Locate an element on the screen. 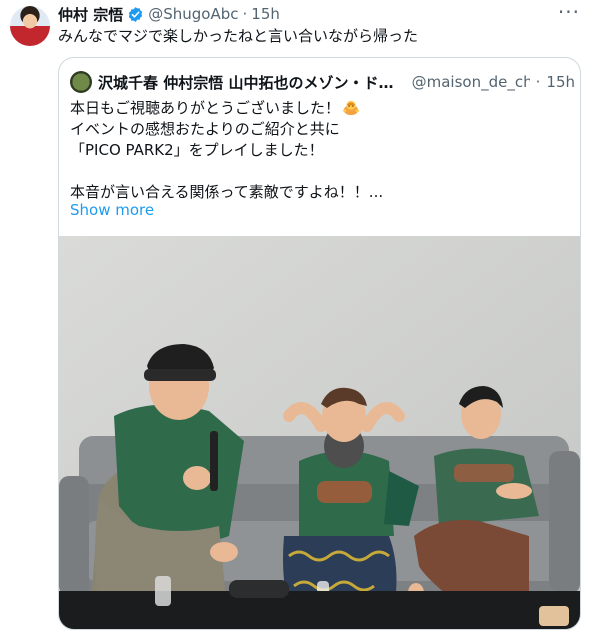 The image size is (594, 640). quoted-text-line-2: イベントの感想おたよりのご紹介と共に is located at coordinates (205, 129).